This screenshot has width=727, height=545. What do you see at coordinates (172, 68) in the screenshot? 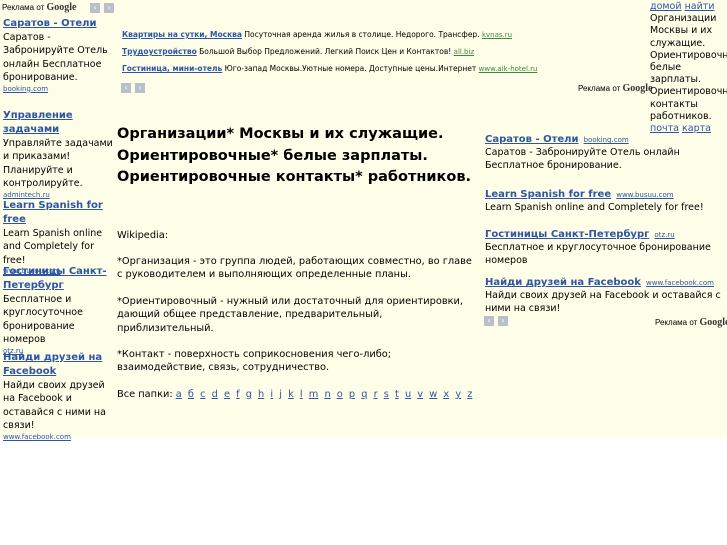
I see `top-ad-title: Гостиница, мини-отель` at bounding box center [172, 68].